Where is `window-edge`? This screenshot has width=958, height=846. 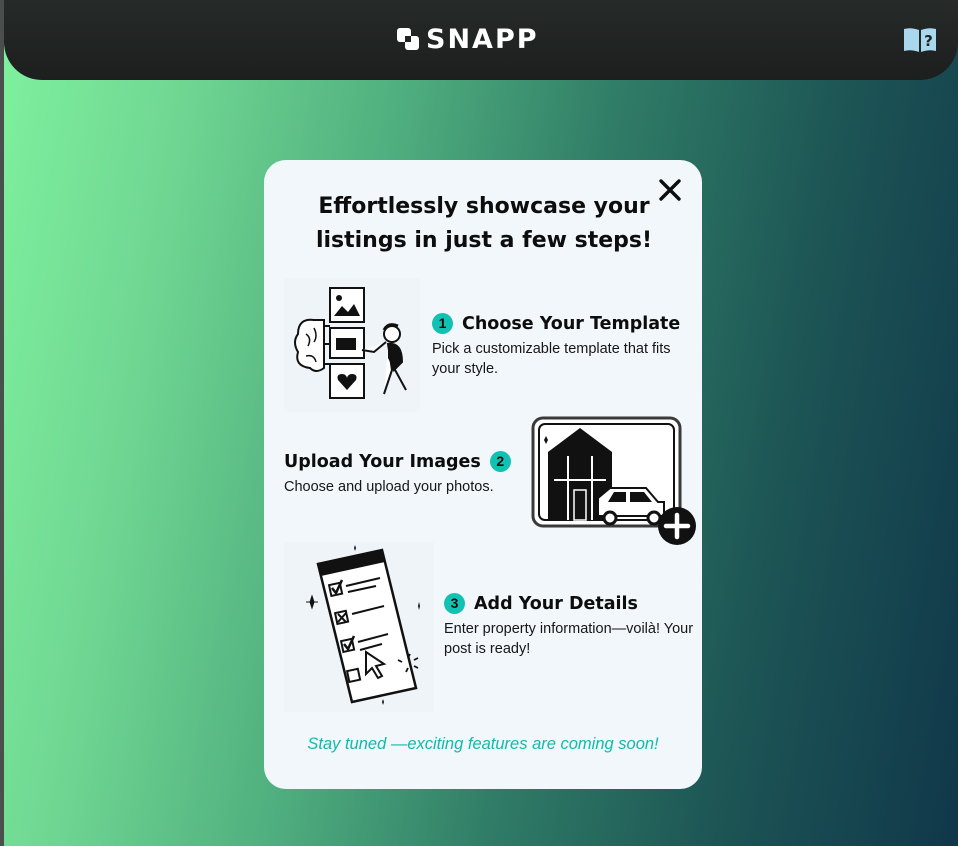 window-edge is located at coordinates (2, 423).